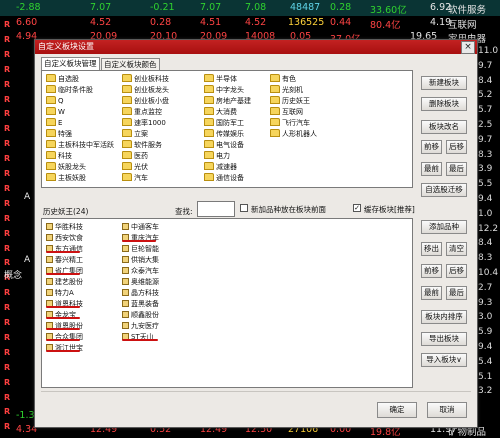  I want to click on block-item: 大消费, so click(220, 112).